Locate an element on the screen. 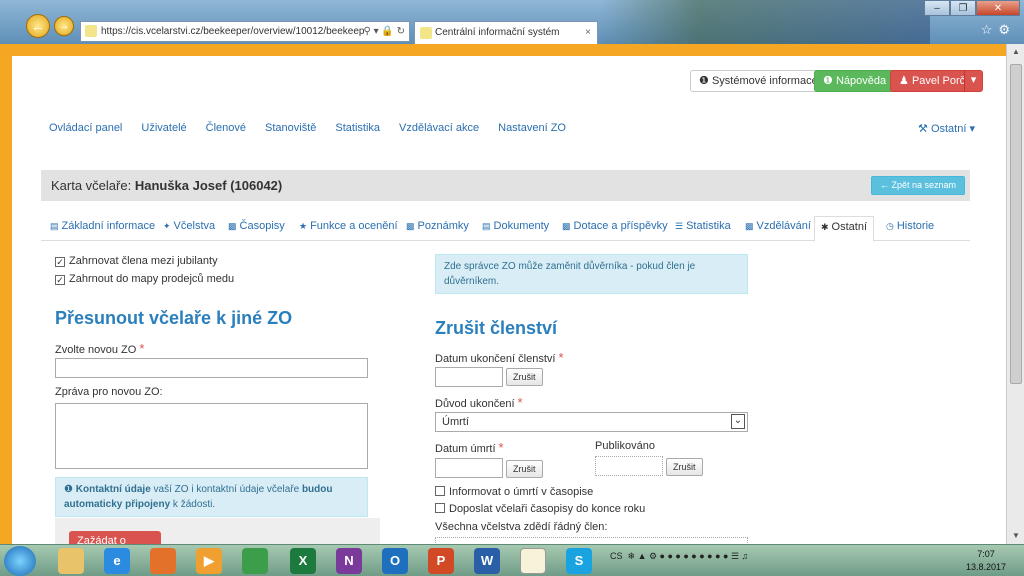  browser-tab: Centrální informační systém × is located at coordinates (506, 32).